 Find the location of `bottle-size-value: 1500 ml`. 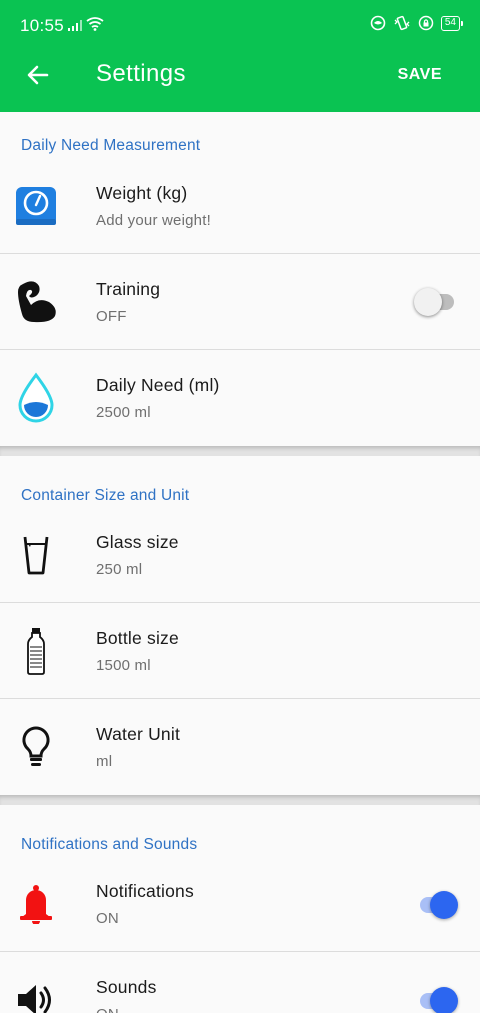

bottle-size-value: 1500 ml is located at coordinates (123, 665).